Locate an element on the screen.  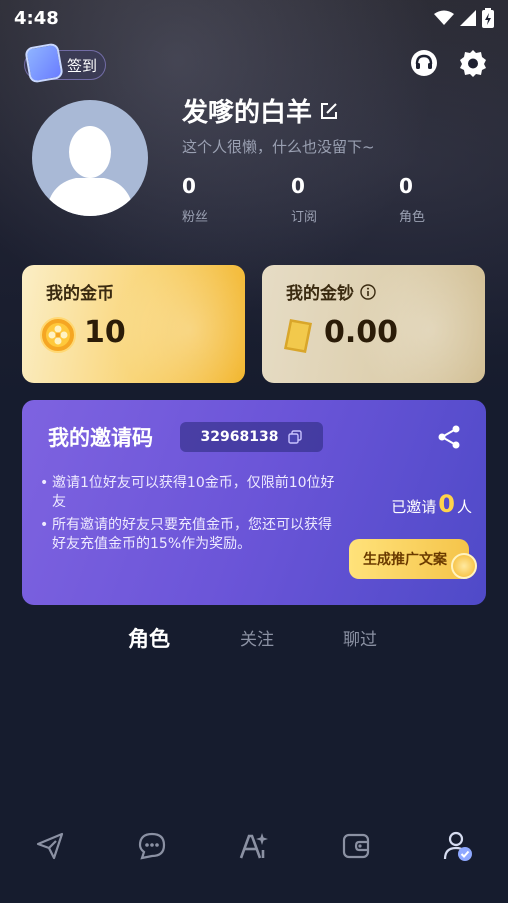
bottom-nav is located at coordinates (254, 847).